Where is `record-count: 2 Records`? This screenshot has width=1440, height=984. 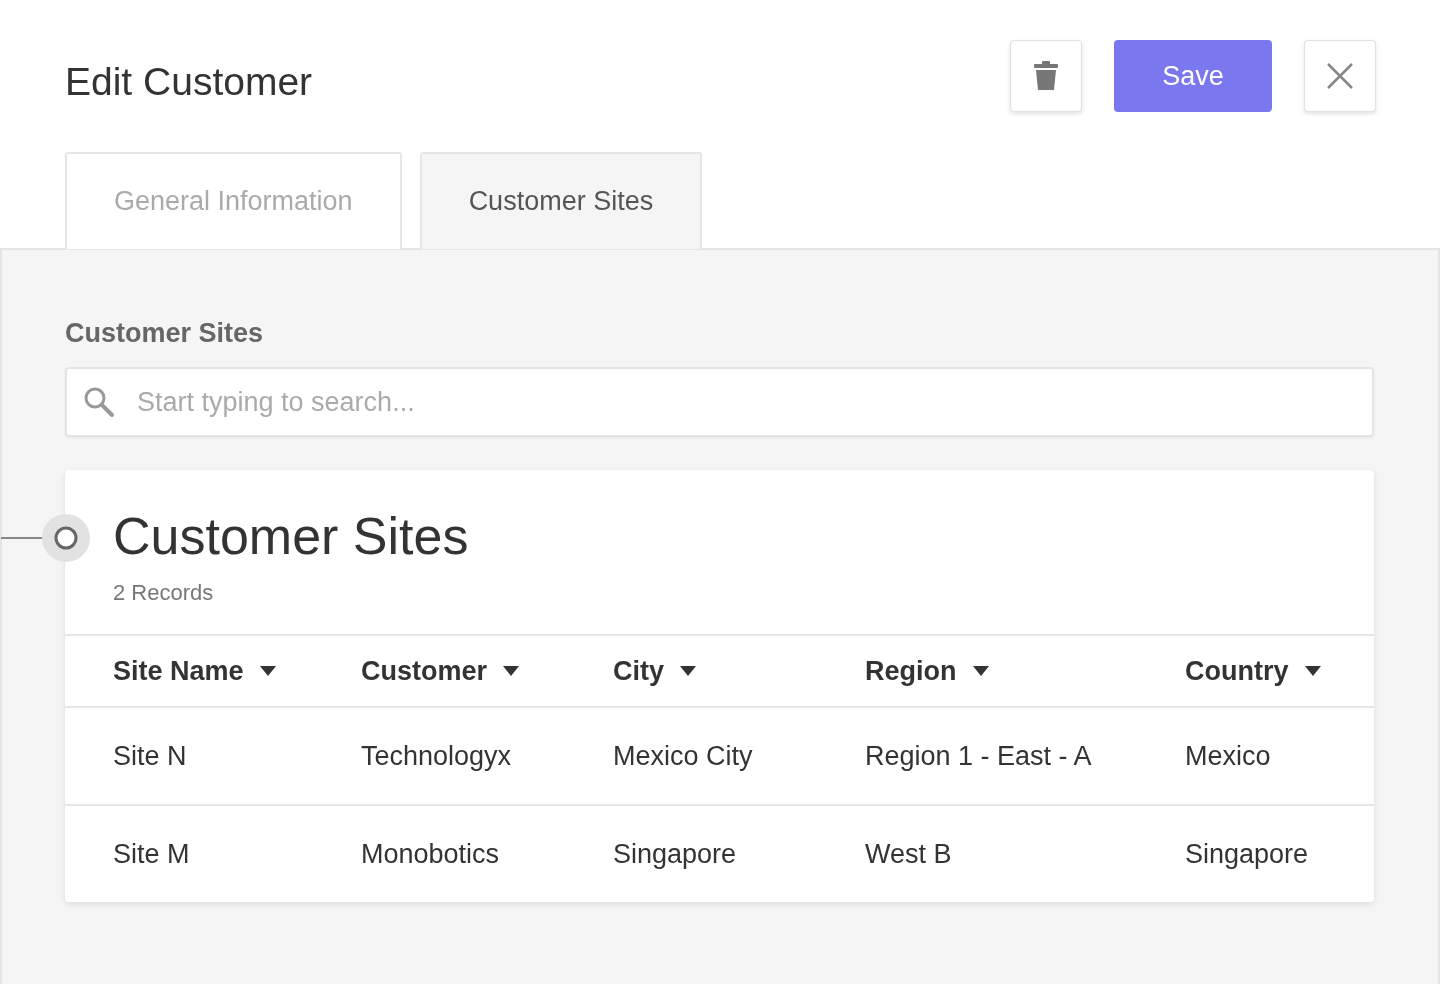
record-count: 2 Records is located at coordinates (164, 593).